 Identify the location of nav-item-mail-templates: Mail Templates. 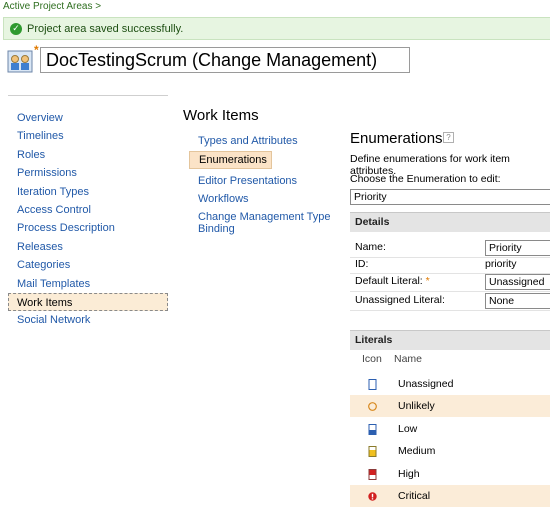
(88, 284).